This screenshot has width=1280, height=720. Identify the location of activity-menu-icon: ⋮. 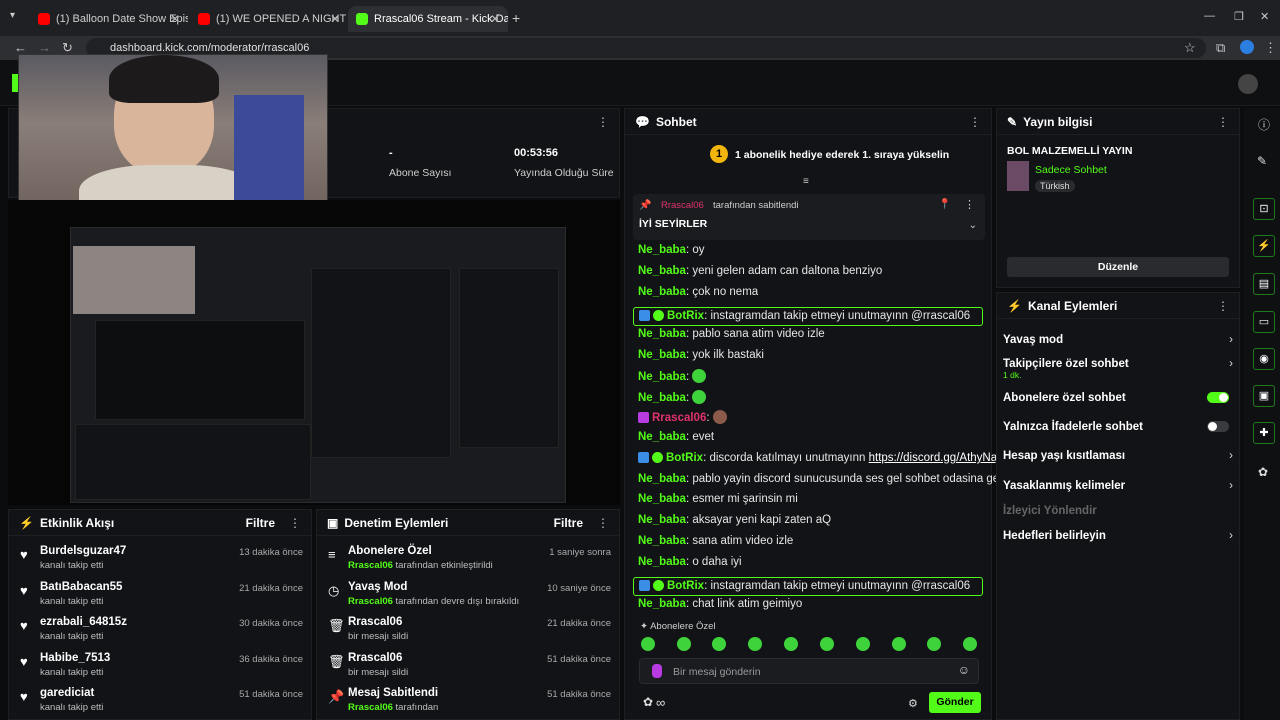
(295, 523).